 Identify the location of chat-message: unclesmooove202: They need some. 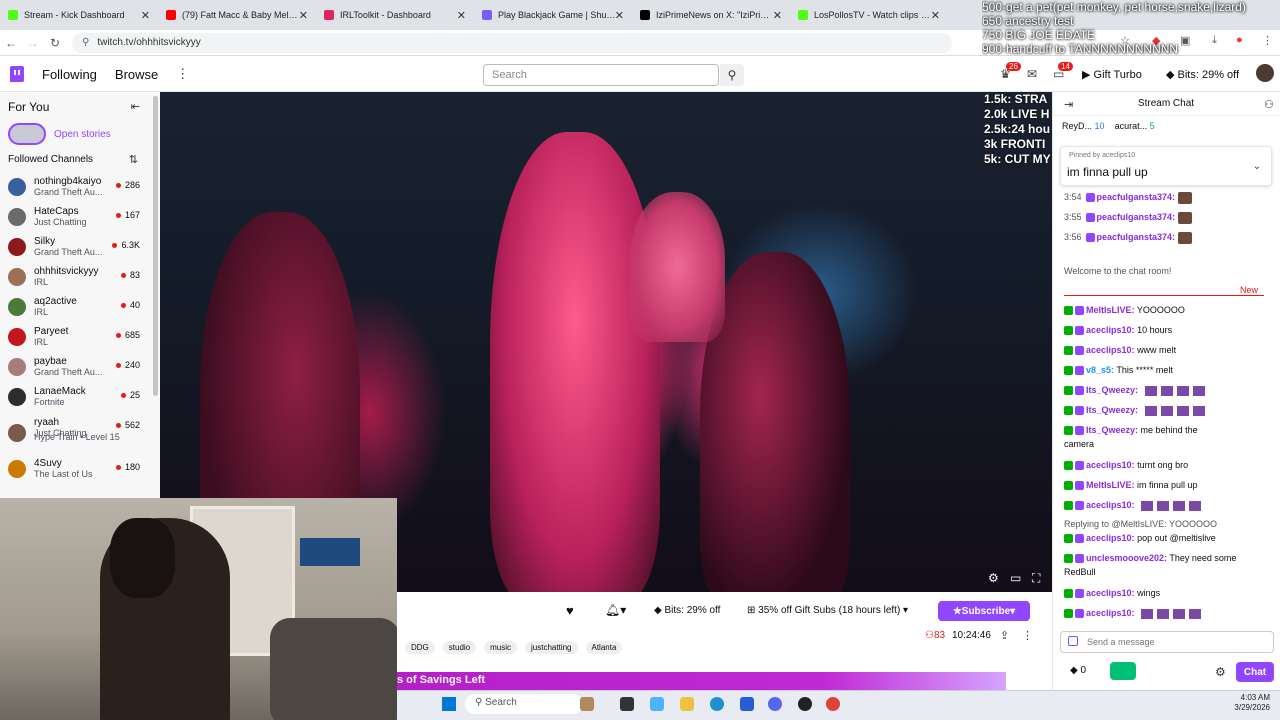
(1167, 558).